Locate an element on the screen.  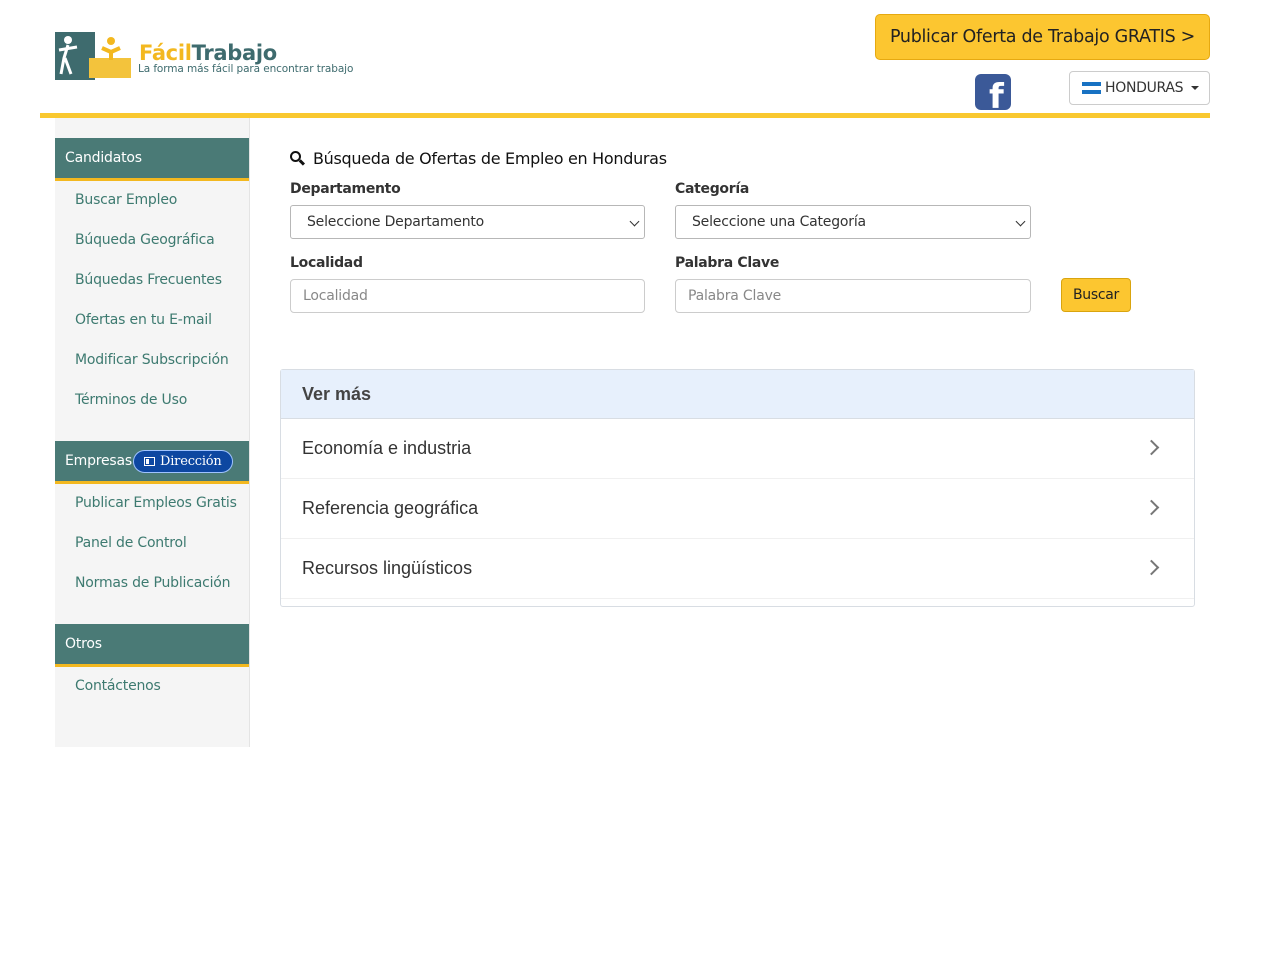
sidebar-heading-candidatos: Candidatos is located at coordinates (152, 159).